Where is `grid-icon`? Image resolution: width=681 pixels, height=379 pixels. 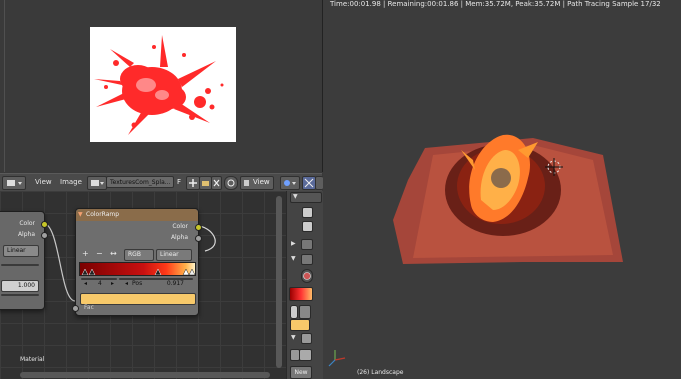 grid-icon is located at coordinates (309, 183).